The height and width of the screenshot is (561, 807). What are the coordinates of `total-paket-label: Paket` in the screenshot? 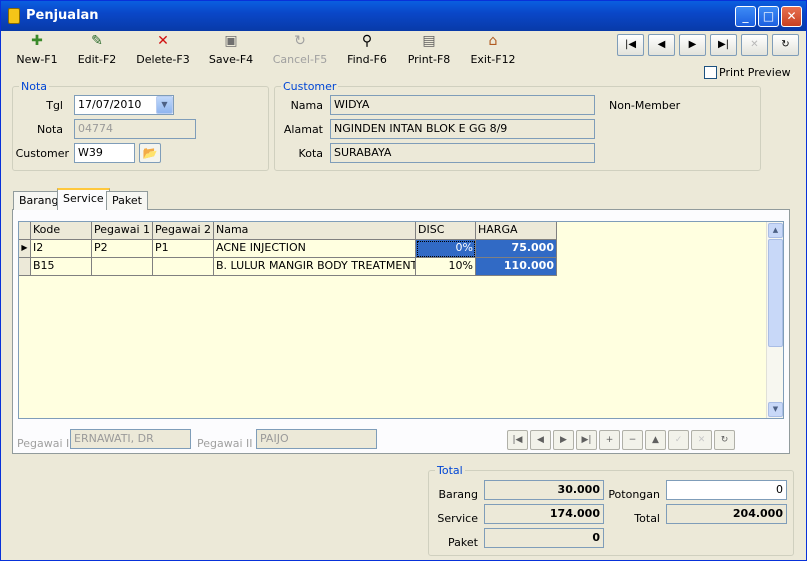 It's located at (463, 542).